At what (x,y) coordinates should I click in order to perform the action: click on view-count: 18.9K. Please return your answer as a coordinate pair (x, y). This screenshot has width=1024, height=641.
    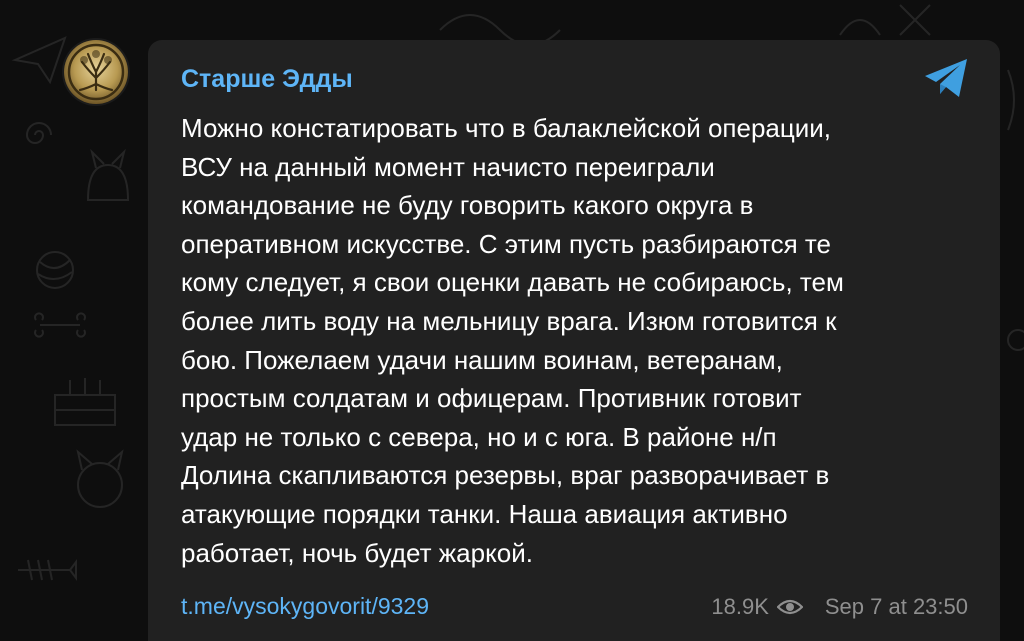
    Looking at the image, I should click on (740, 606).